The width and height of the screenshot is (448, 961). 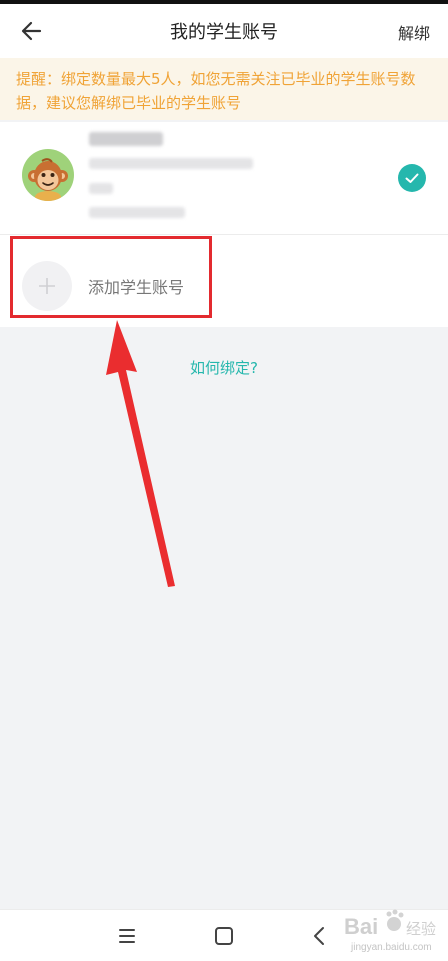 What do you see at coordinates (414, 32) in the screenshot?
I see `unbind-button: 解绑` at bounding box center [414, 32].